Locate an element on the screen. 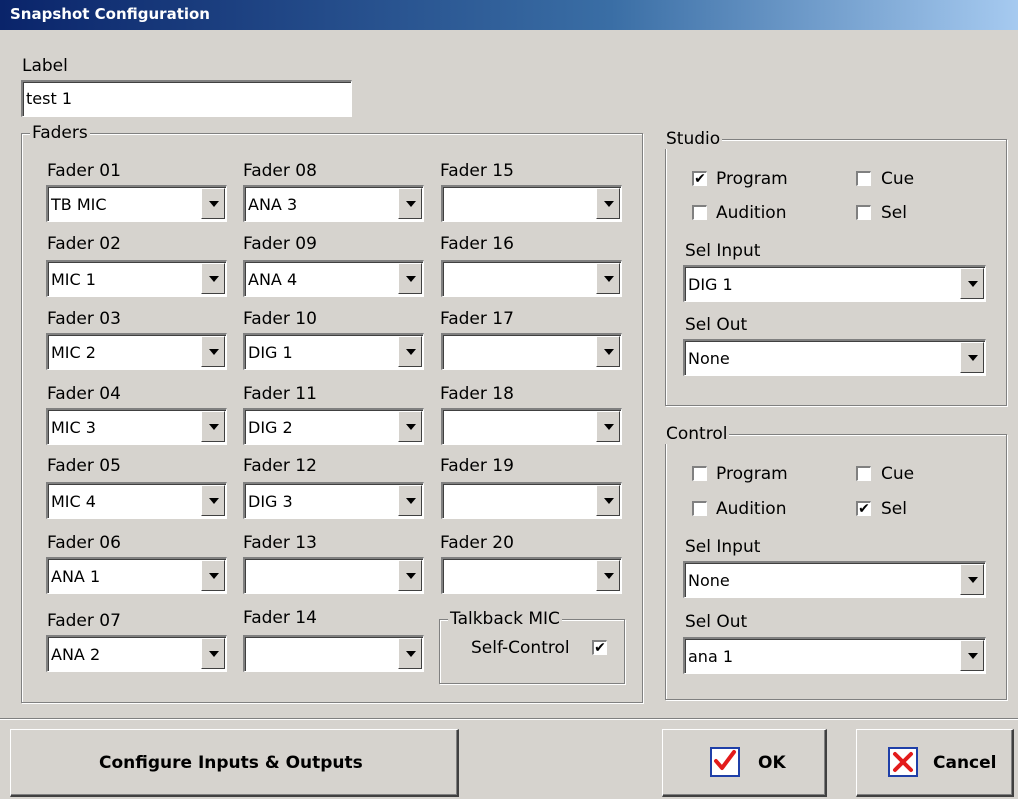 This screenshot has width=1018, height=799. configure-inputs-outputs-button: Configure Inputs & Outputs is located at coordinates (234, 763).